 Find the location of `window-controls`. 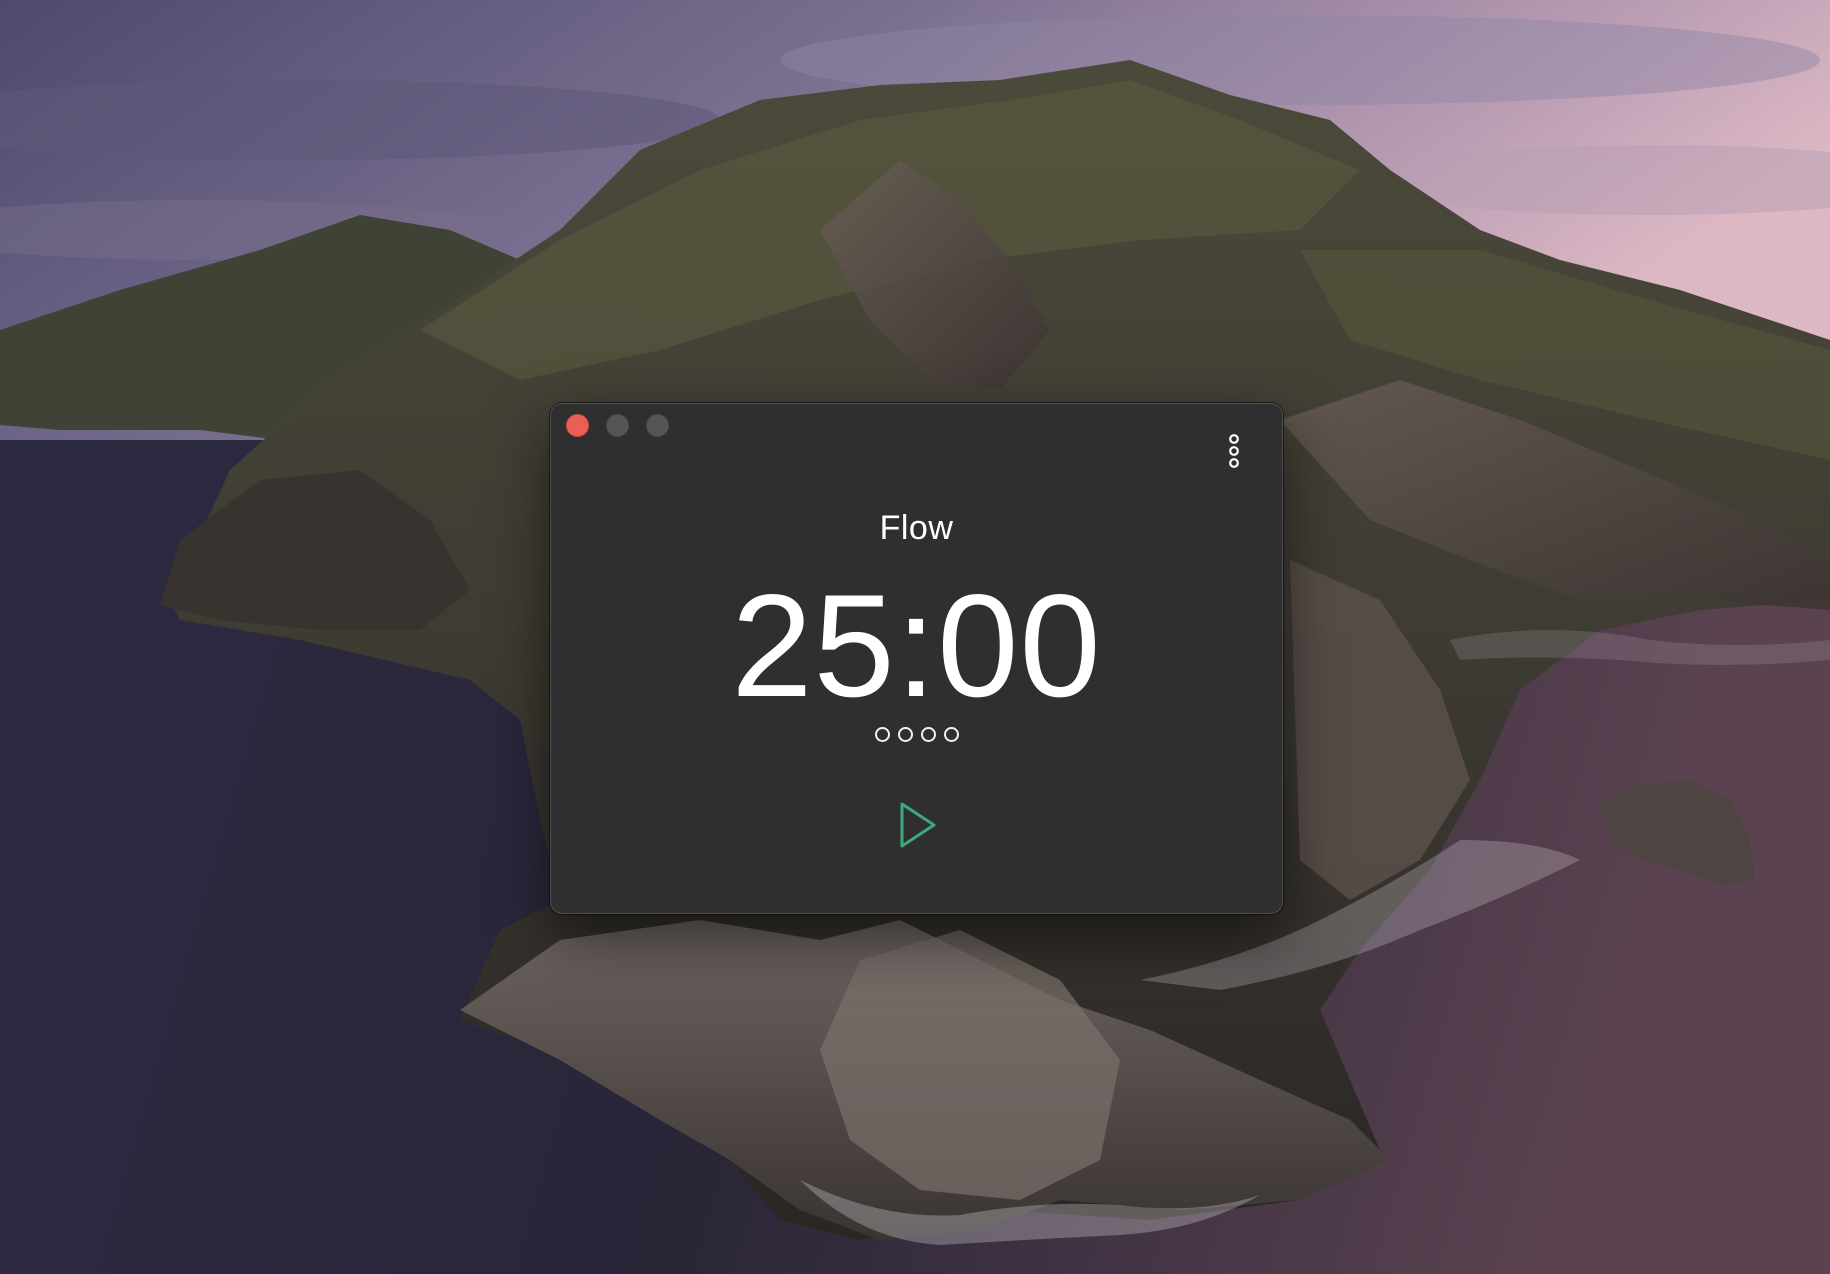

window-controls is located at coordinates (617, 425).